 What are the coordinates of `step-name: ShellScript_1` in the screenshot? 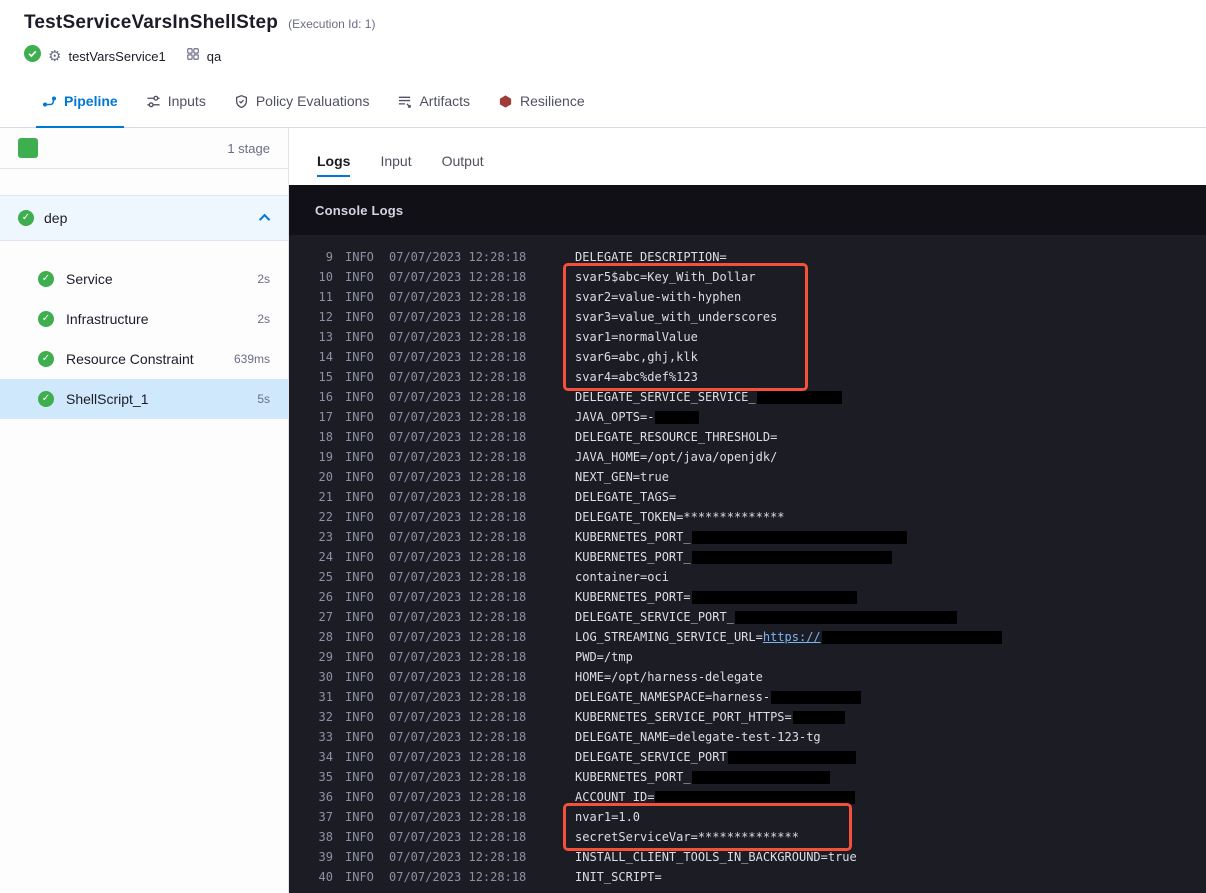 It's located at (107, 399).